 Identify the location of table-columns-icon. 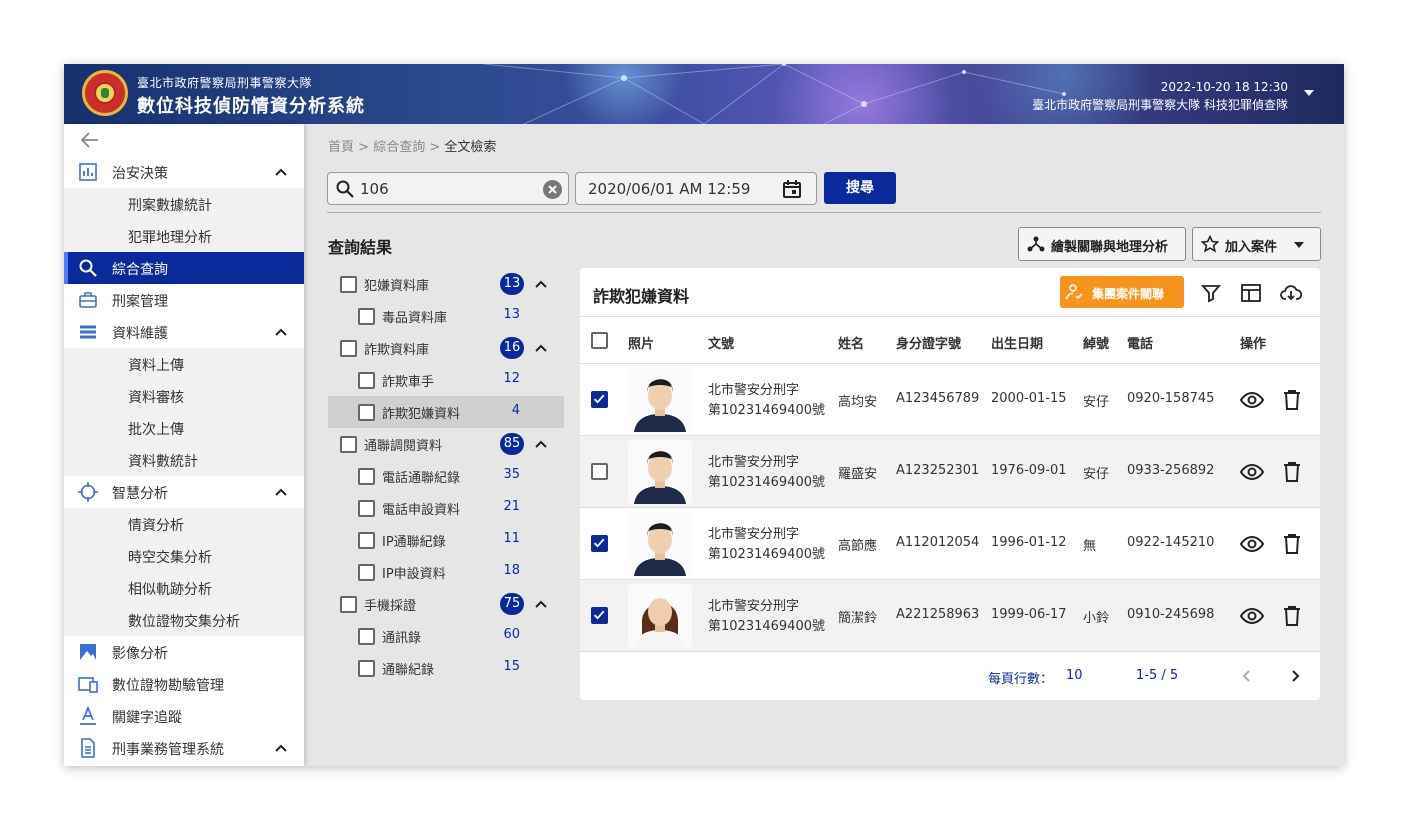
(1251, 293).